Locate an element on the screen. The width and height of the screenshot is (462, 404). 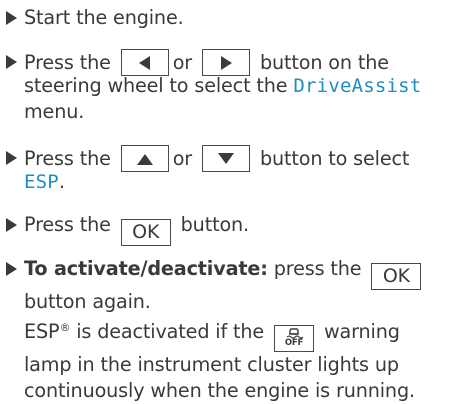
step-5-line-1: To activate/deactivate: press the OK is located at coordinates (233, 273).